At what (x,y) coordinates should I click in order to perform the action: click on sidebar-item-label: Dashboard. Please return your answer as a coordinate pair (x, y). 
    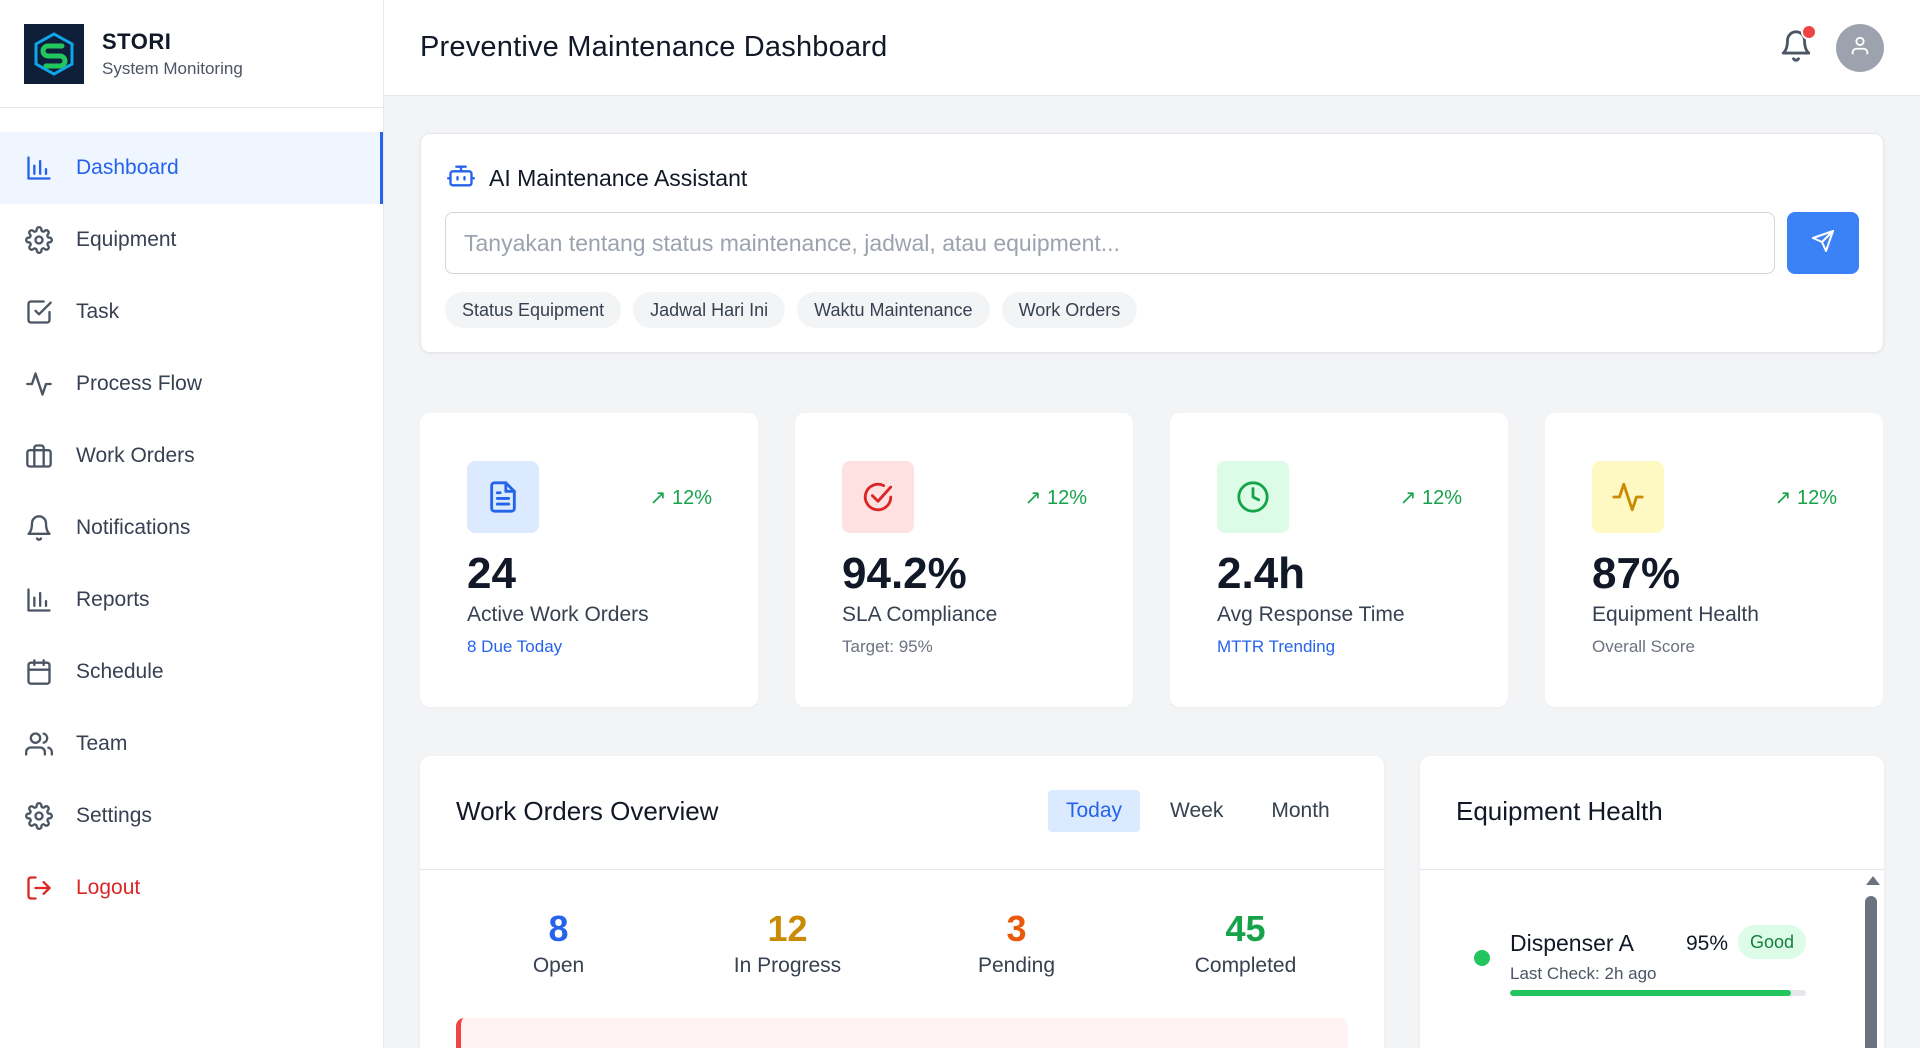
    Looking at the image, I should click on (127, 167).